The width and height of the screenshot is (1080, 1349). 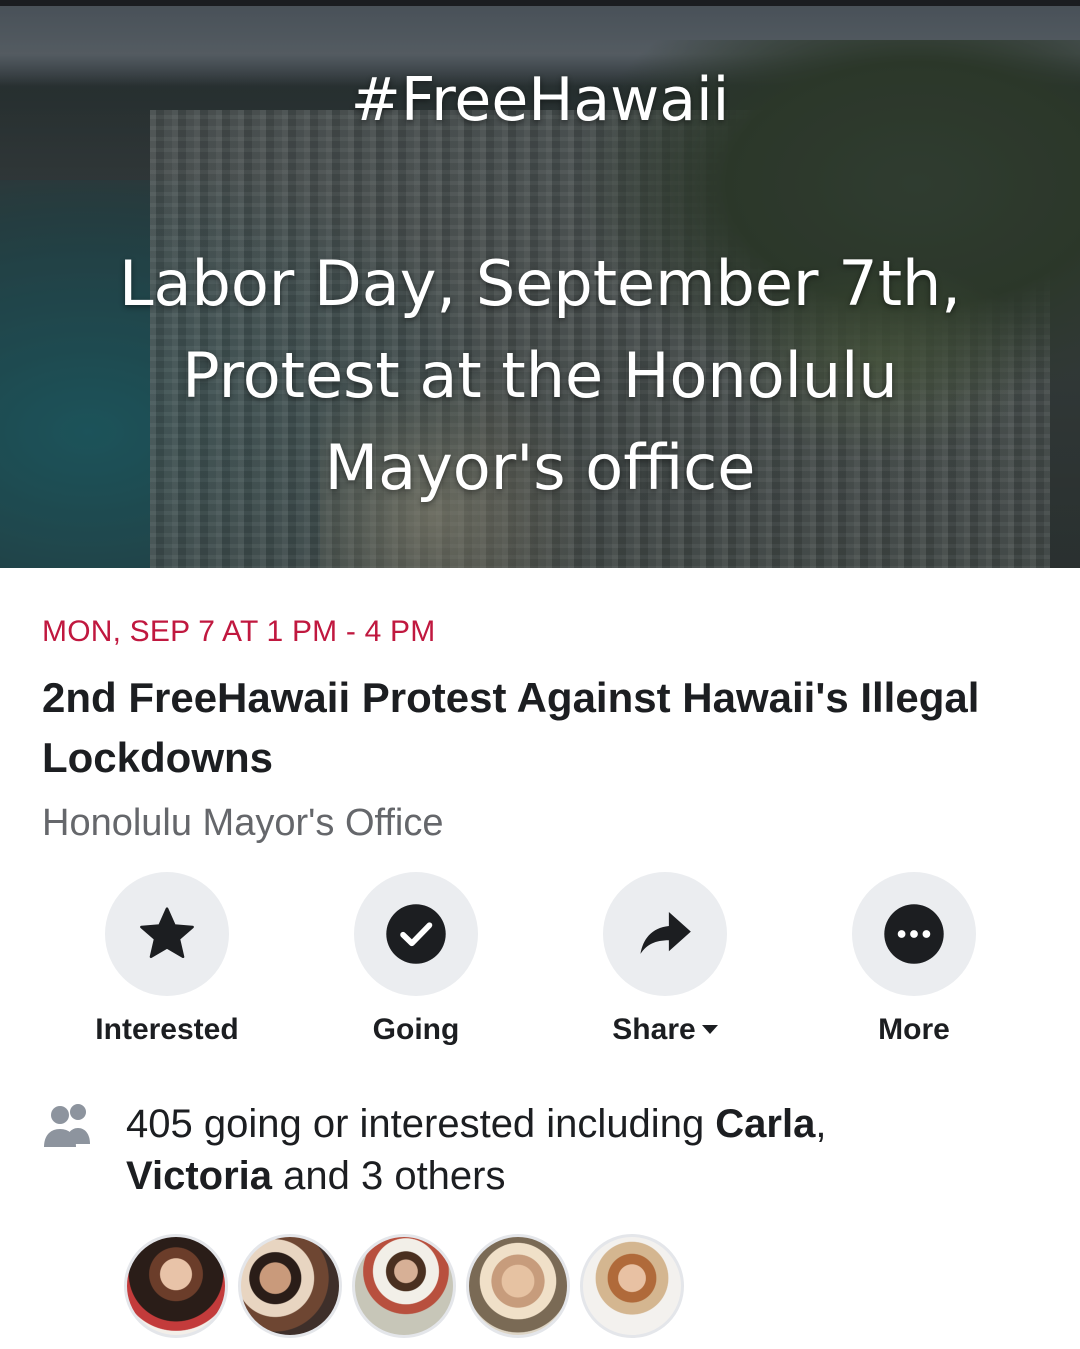 What do you see at coordinates (540, 467) in the screenshot?
I see `cover-headline-line-3: Mayor's office` at bounding box center [540, 467].